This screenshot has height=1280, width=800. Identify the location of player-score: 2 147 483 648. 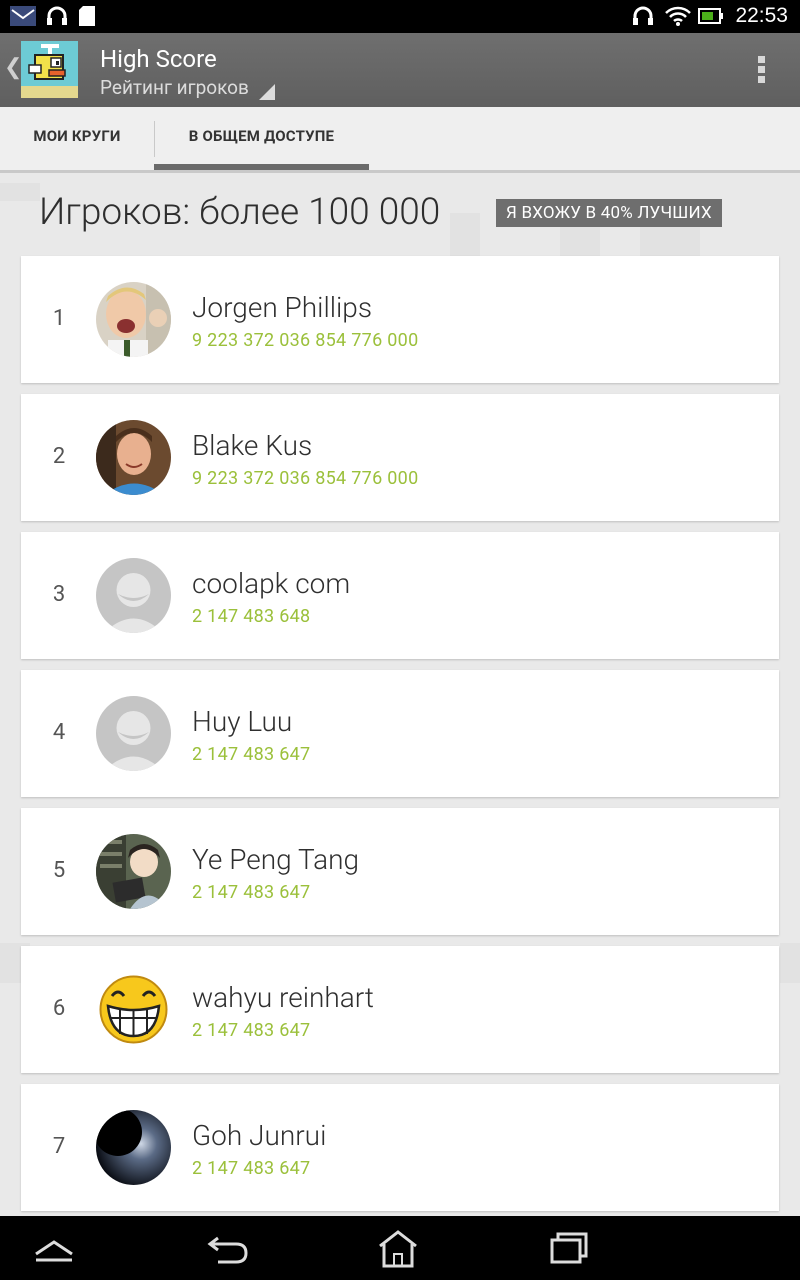
(251, 616).